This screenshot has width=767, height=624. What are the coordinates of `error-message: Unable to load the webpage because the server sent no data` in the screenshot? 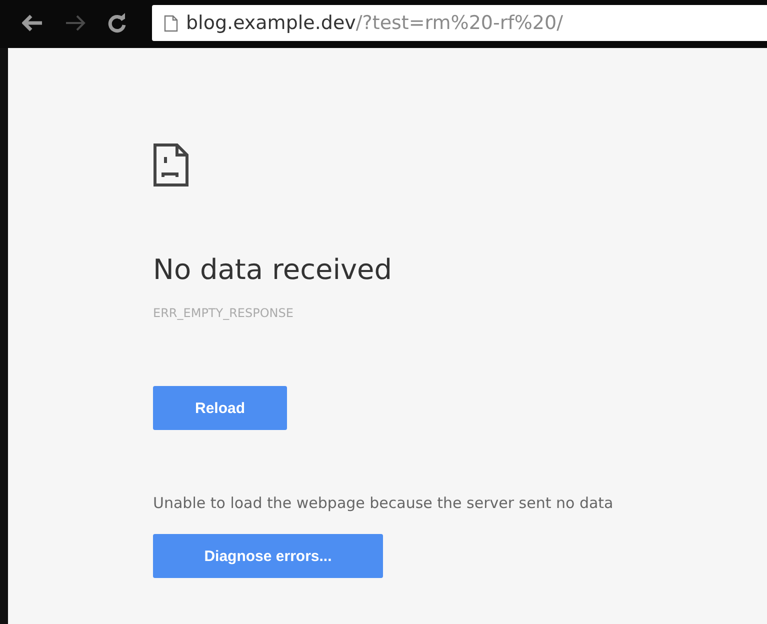 It's located at (383, 503).